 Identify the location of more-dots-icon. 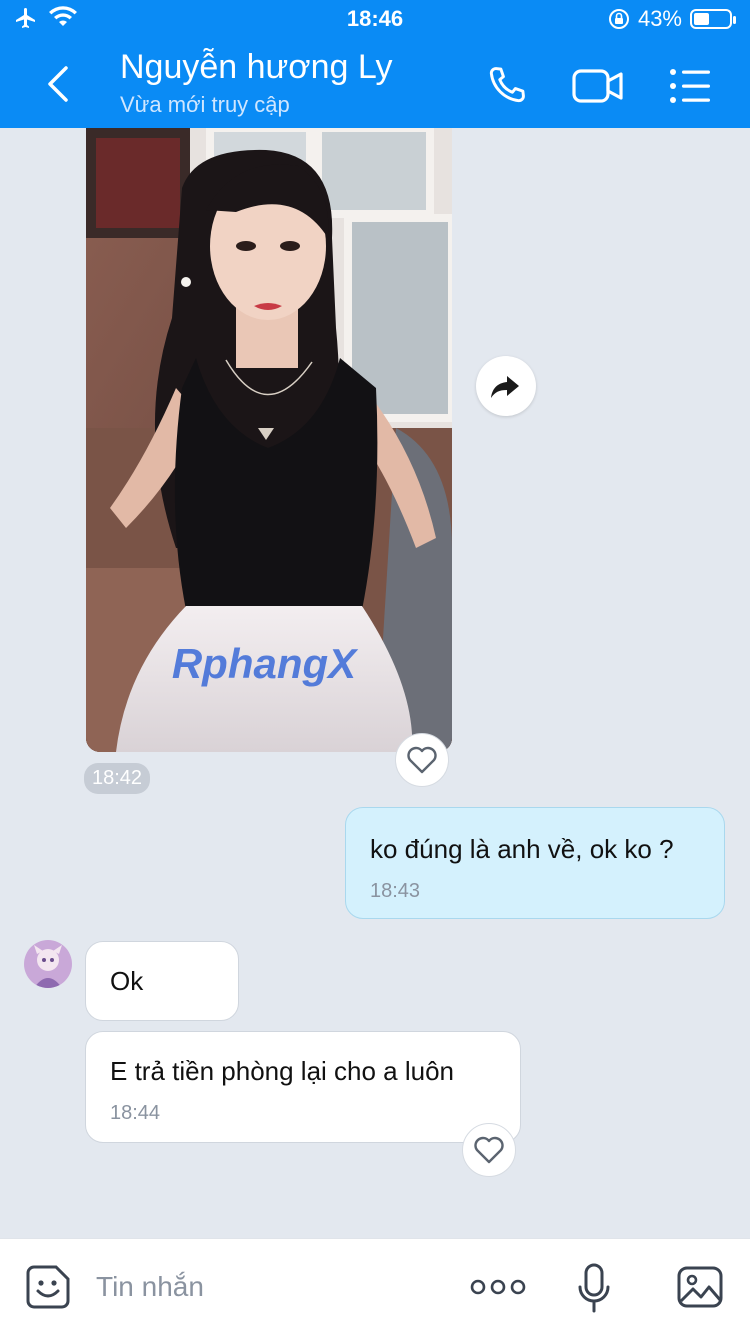
(498, 1287).